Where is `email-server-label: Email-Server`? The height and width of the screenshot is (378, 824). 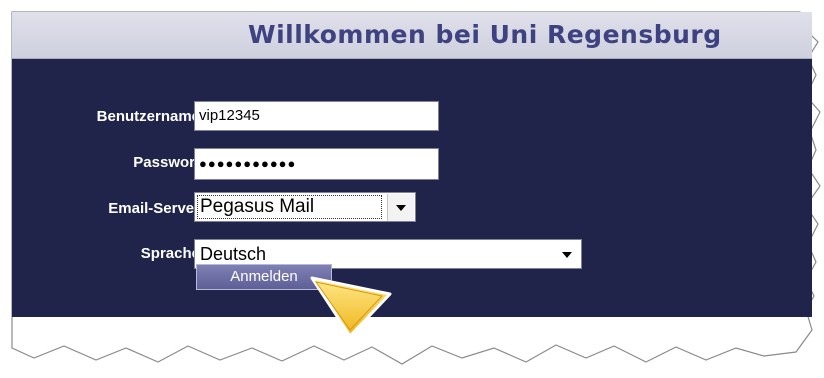 email-server-label: Email-Server is located at coordinates (154, 208).